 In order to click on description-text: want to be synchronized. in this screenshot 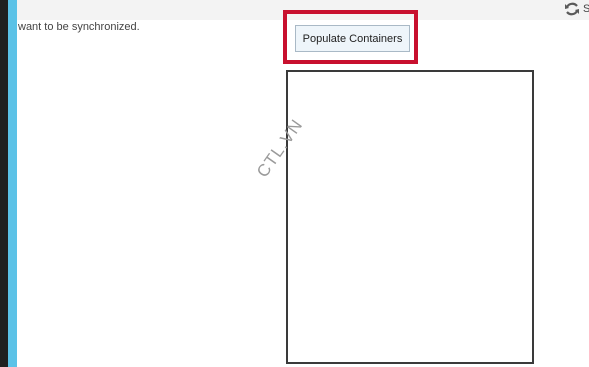, I will do `click(79, 27)`.